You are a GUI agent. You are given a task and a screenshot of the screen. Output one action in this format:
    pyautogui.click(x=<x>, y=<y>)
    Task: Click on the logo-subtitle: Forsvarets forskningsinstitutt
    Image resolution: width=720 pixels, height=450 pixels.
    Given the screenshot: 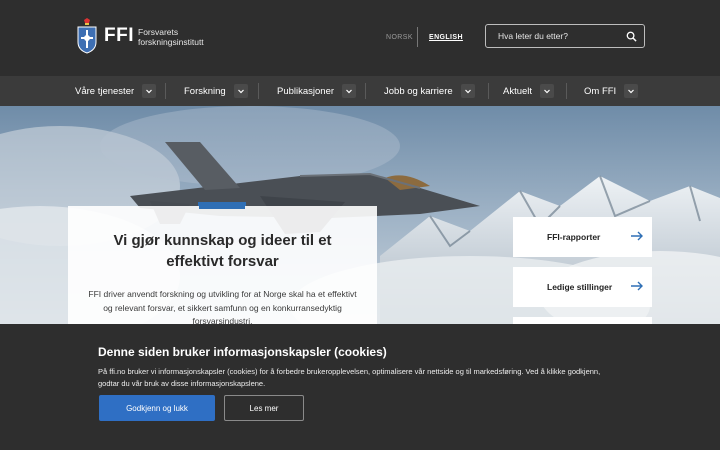 What is the action you would take?
    pyautogui.click(x=171, y=36)
    